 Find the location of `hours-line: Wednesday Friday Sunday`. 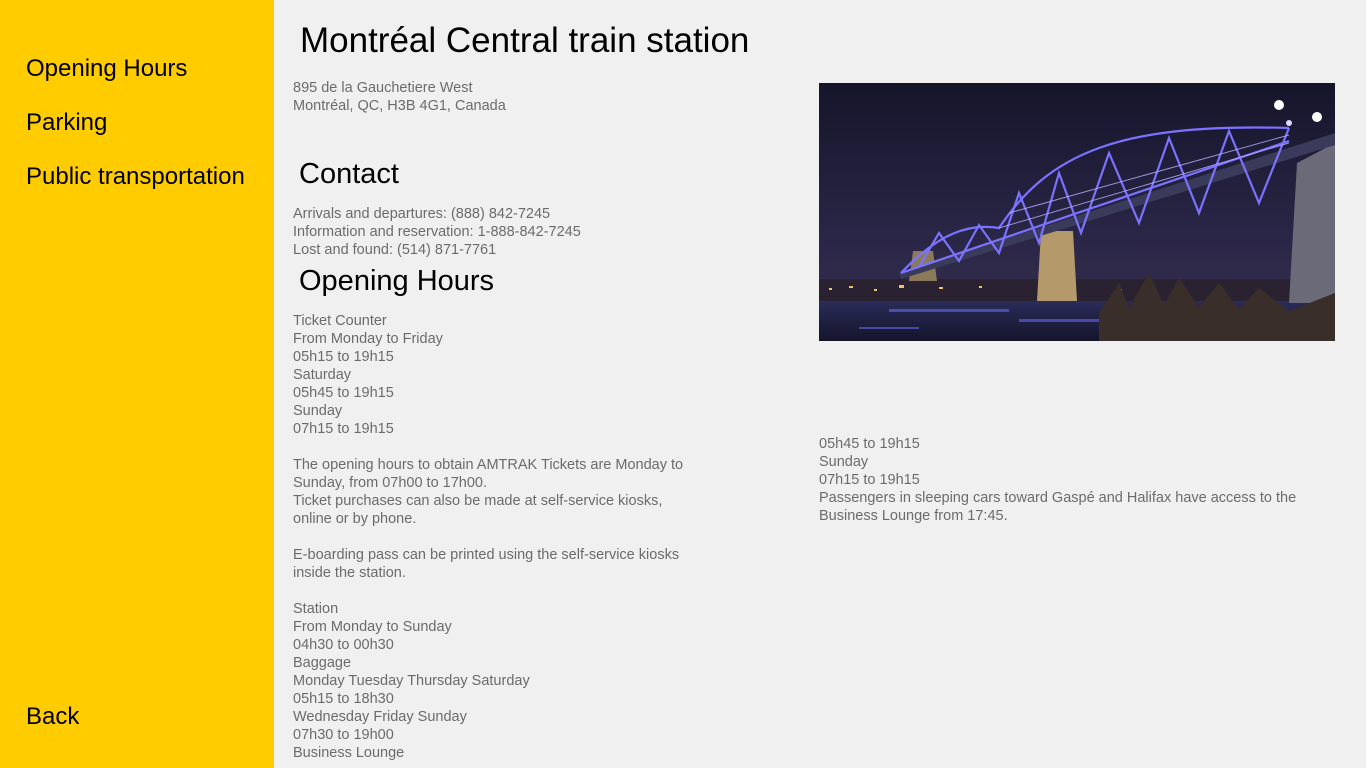

hours-line: Wednesday Friday Sunday is located at coordinates (380, 717).